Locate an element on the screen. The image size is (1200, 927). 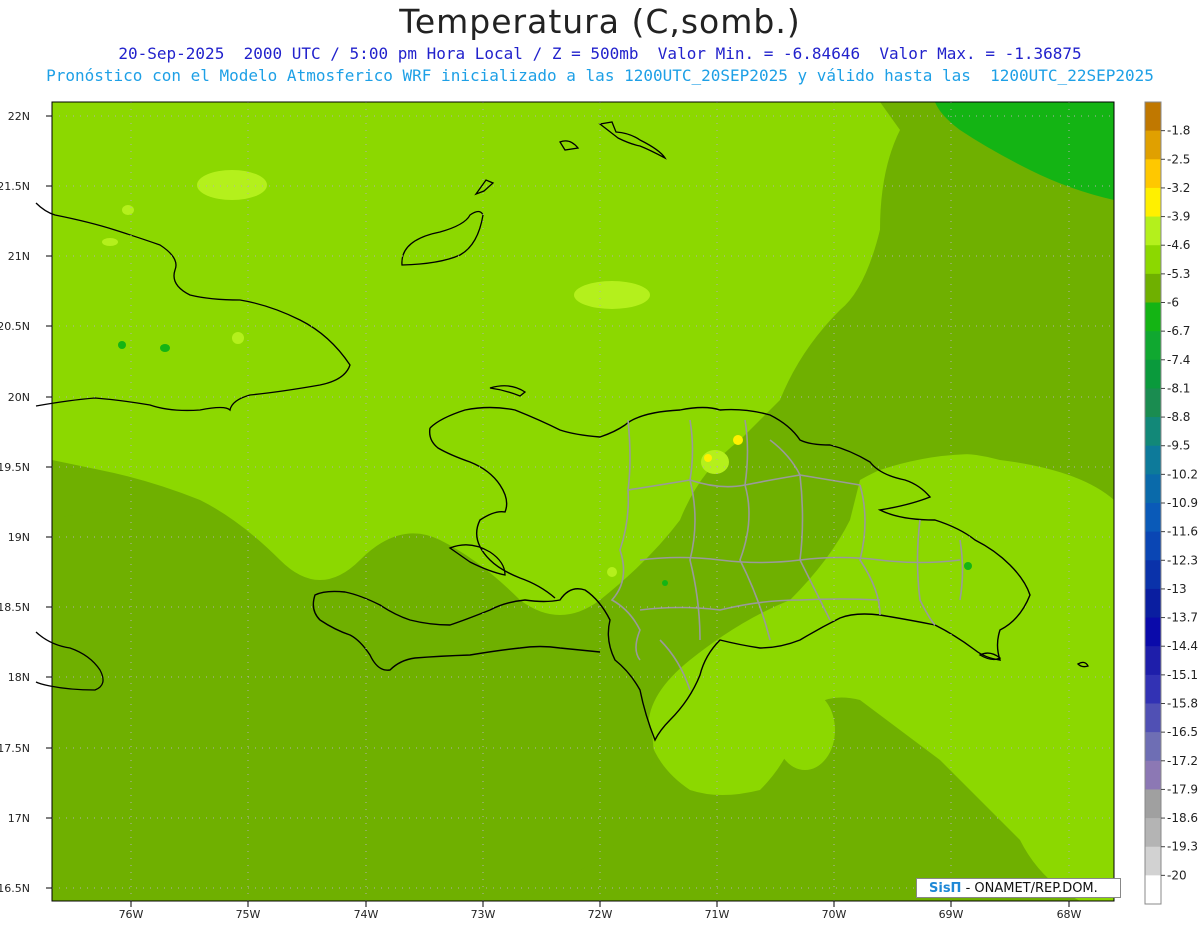
lat-label-20-5n: 20.5N is located at coordinates (15, 326).